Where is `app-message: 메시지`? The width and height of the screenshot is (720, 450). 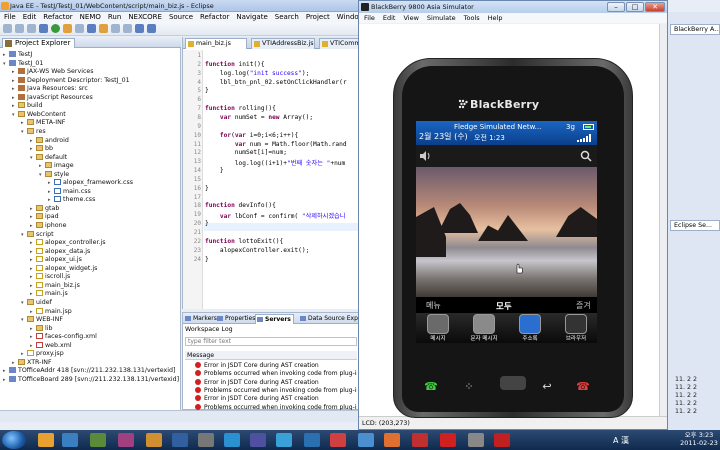 app-message: 메시지 is located at coordinates (438, 328).